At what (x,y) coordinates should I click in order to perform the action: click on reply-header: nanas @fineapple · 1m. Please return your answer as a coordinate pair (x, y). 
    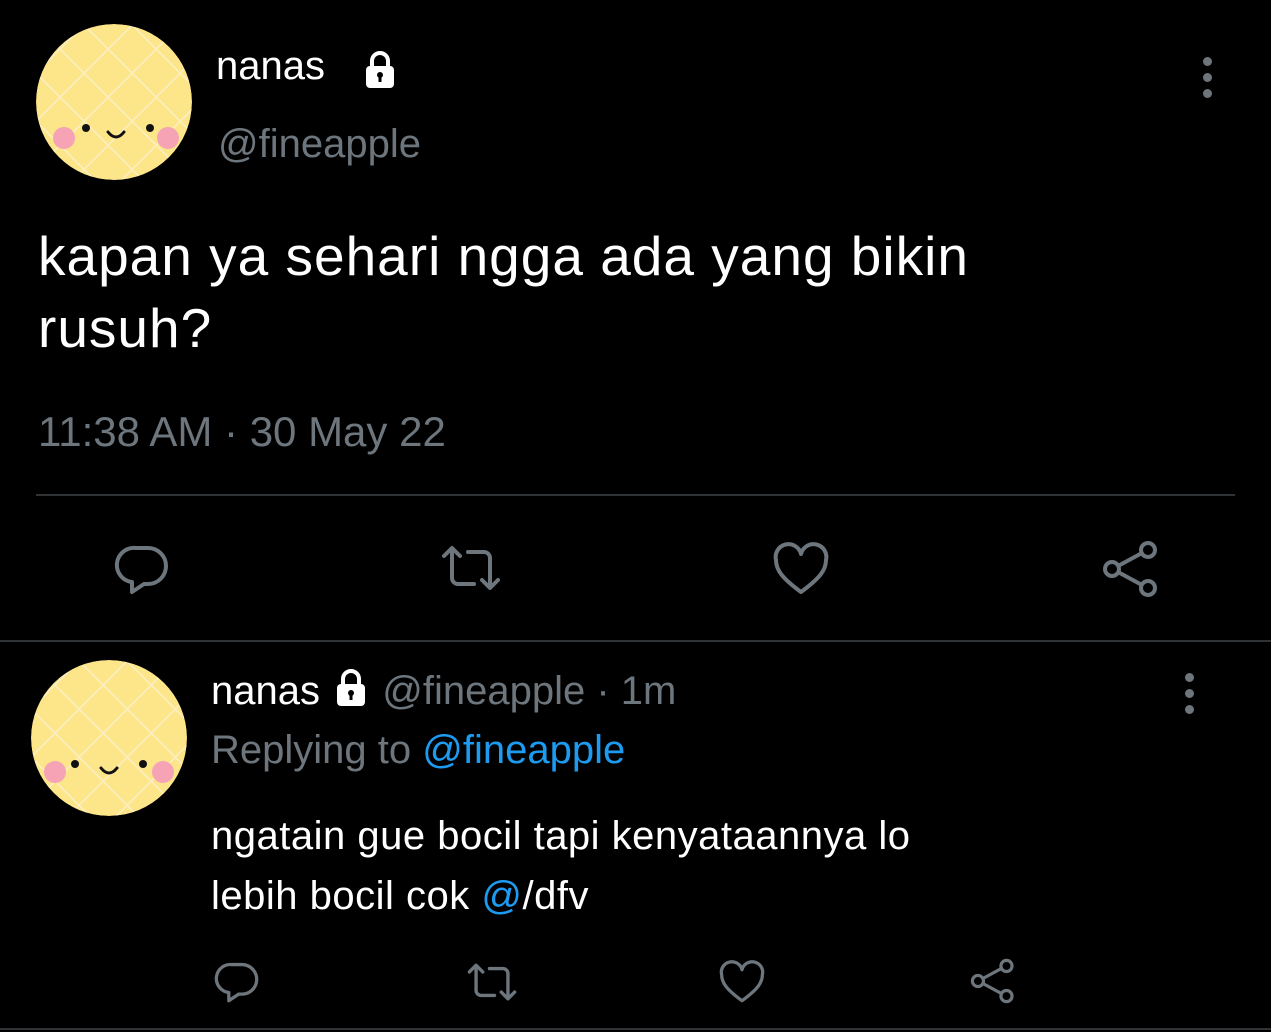
    Looking at the image, I should click on (443, 691).